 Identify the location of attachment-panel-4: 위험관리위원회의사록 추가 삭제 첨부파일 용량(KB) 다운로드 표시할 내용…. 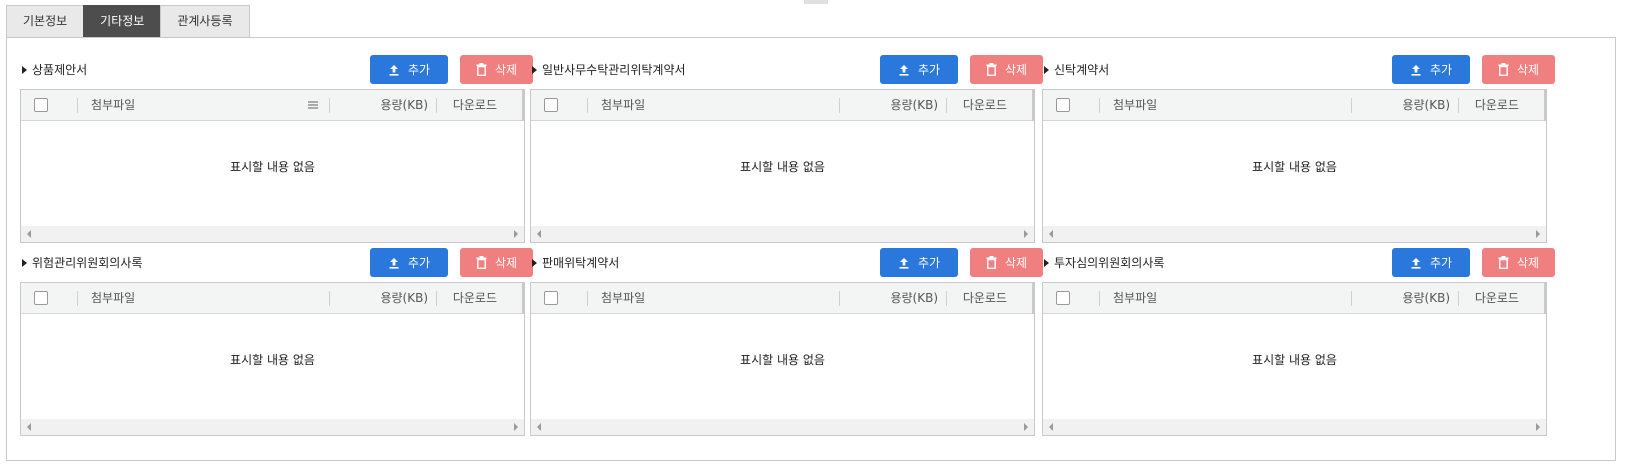
(282, 339).